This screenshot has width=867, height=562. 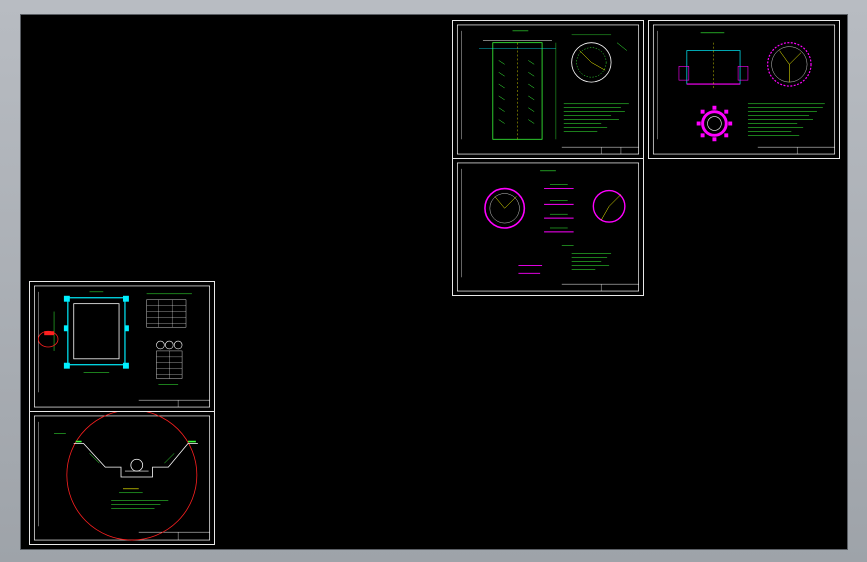 I want to click on drawing-sheet-pile-elevation, so click(x=548, y=89).